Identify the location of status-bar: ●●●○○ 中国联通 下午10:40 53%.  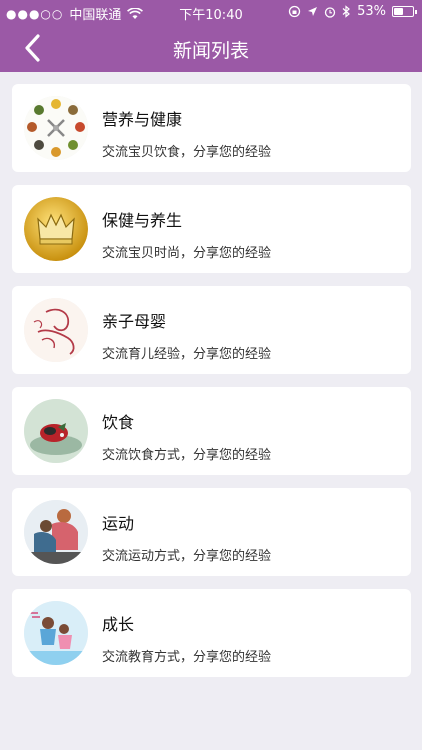
(211, 12).